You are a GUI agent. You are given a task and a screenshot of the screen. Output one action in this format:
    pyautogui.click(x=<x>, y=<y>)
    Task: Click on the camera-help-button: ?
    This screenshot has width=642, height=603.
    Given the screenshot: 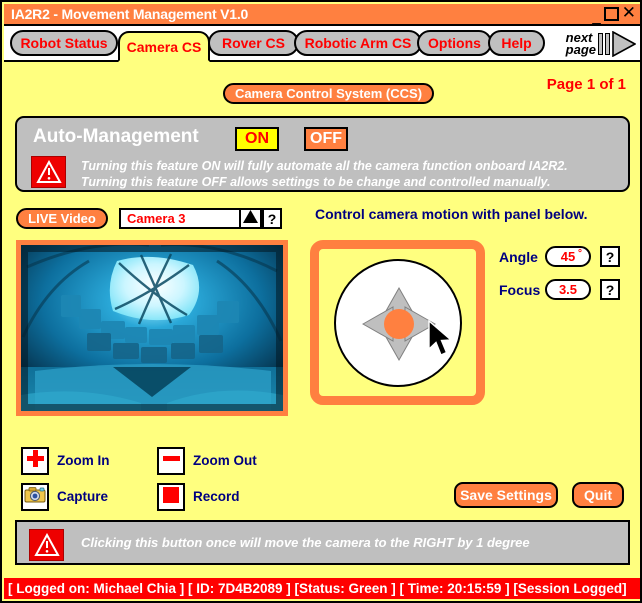 What is the action you would take?
    pyautogui.click(x=272, y=218)
    